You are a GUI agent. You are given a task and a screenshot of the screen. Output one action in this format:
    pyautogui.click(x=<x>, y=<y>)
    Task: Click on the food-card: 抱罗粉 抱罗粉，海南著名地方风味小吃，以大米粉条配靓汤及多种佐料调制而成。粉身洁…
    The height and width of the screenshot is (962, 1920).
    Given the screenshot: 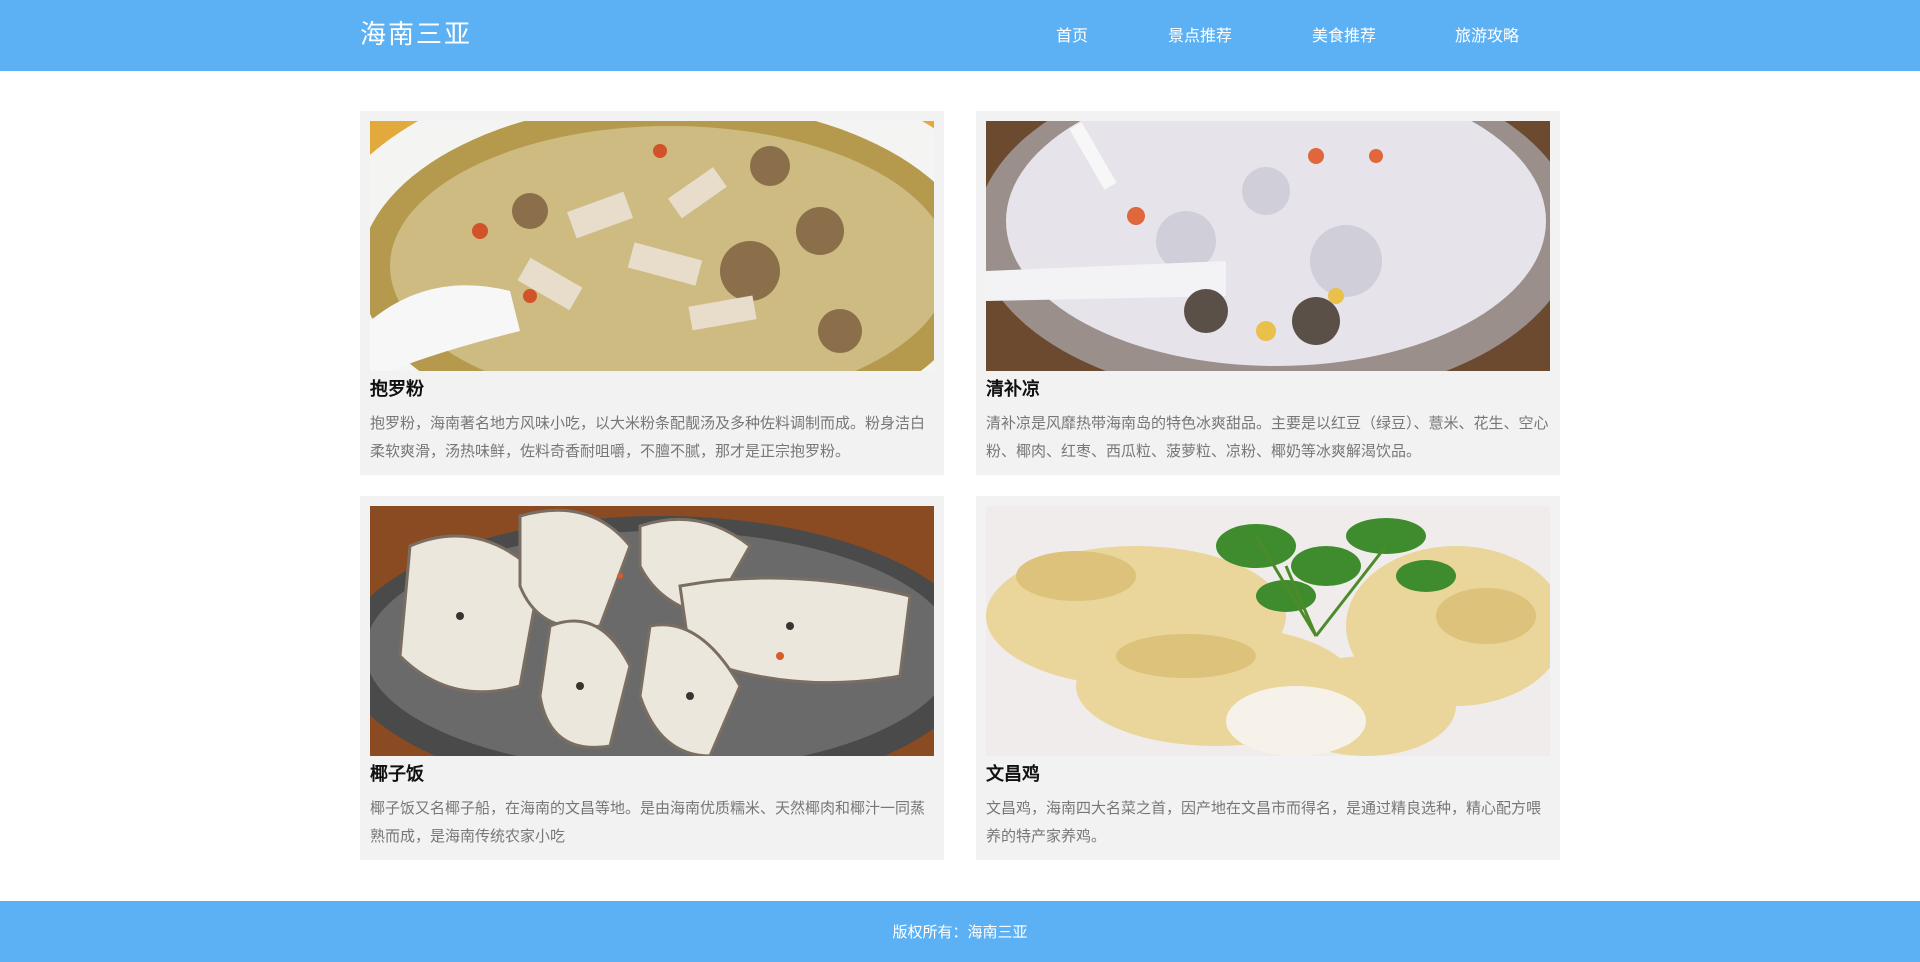 What is the action you would take?
    pyautogui.click(x=652, y=293)
    